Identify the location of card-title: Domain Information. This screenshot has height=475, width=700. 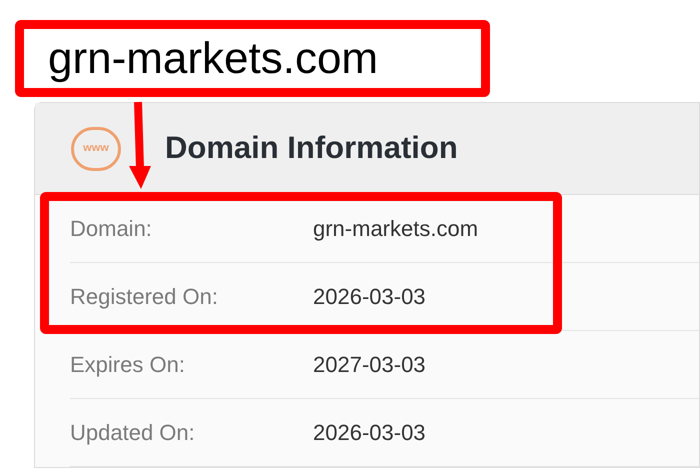
(311, 148).